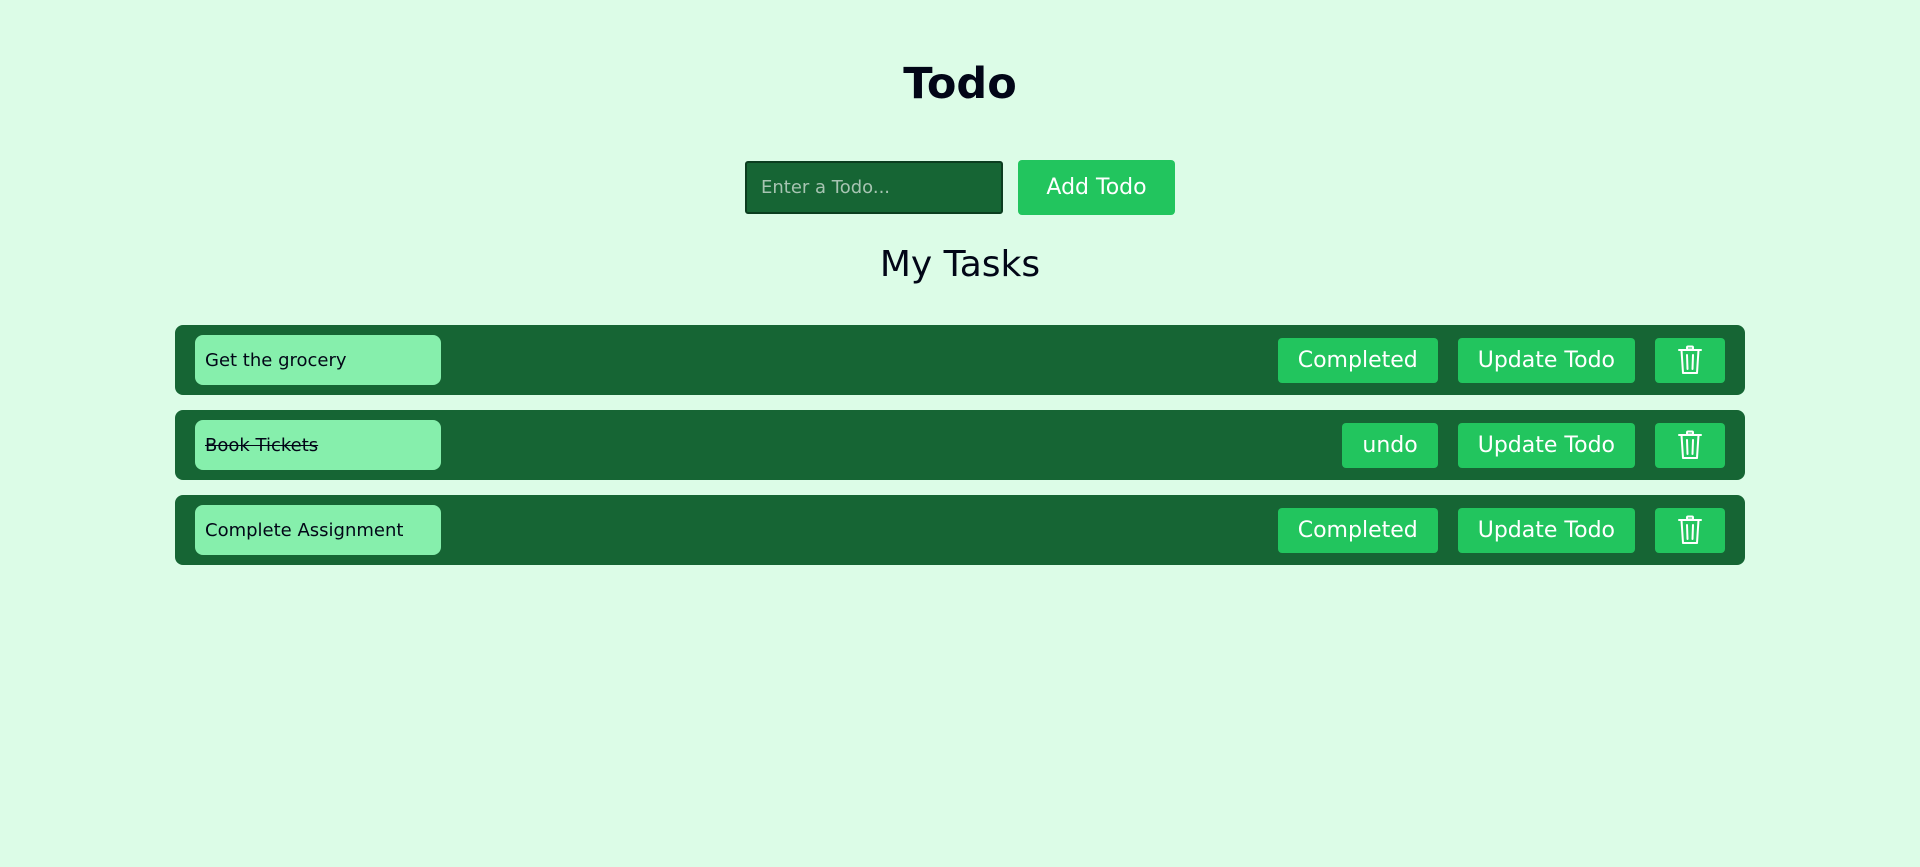 The height and width of the screenshot is (867, 1920). What do you see at coordinates (874, 187) in the screenshot?
I see `todo-input` at bounding box center [874, 187].